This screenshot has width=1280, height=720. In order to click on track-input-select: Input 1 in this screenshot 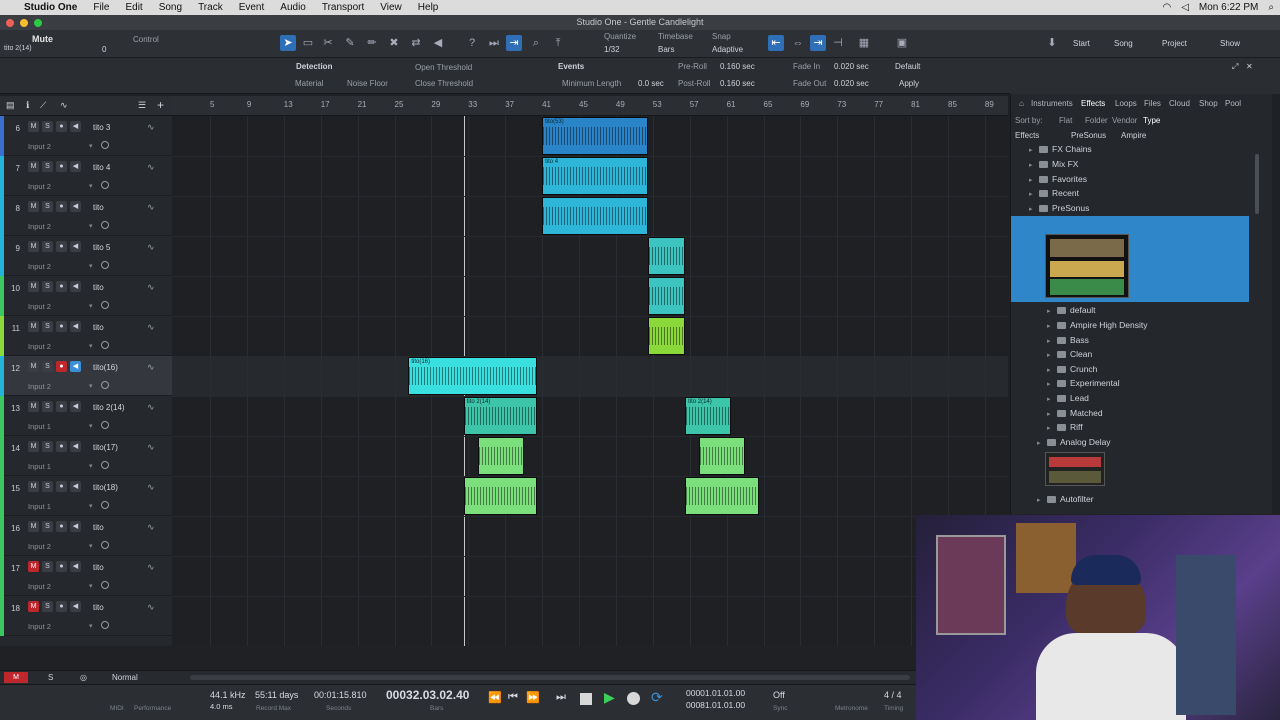, I will do `click(39, 466)`.